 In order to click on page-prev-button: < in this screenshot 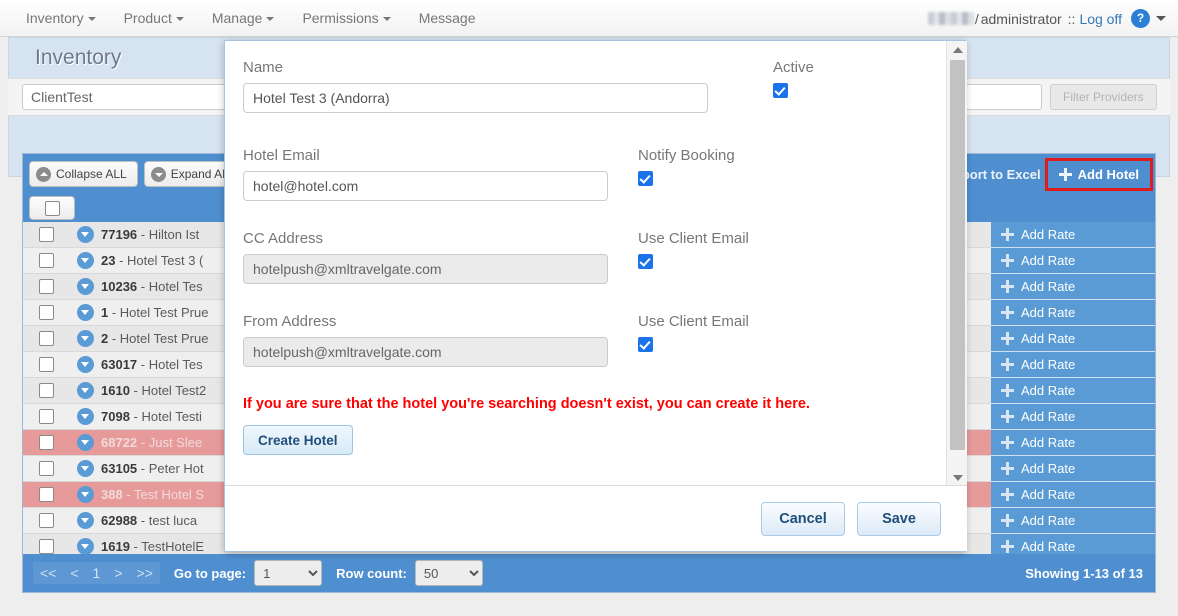, I will do `click(74, 573)`.